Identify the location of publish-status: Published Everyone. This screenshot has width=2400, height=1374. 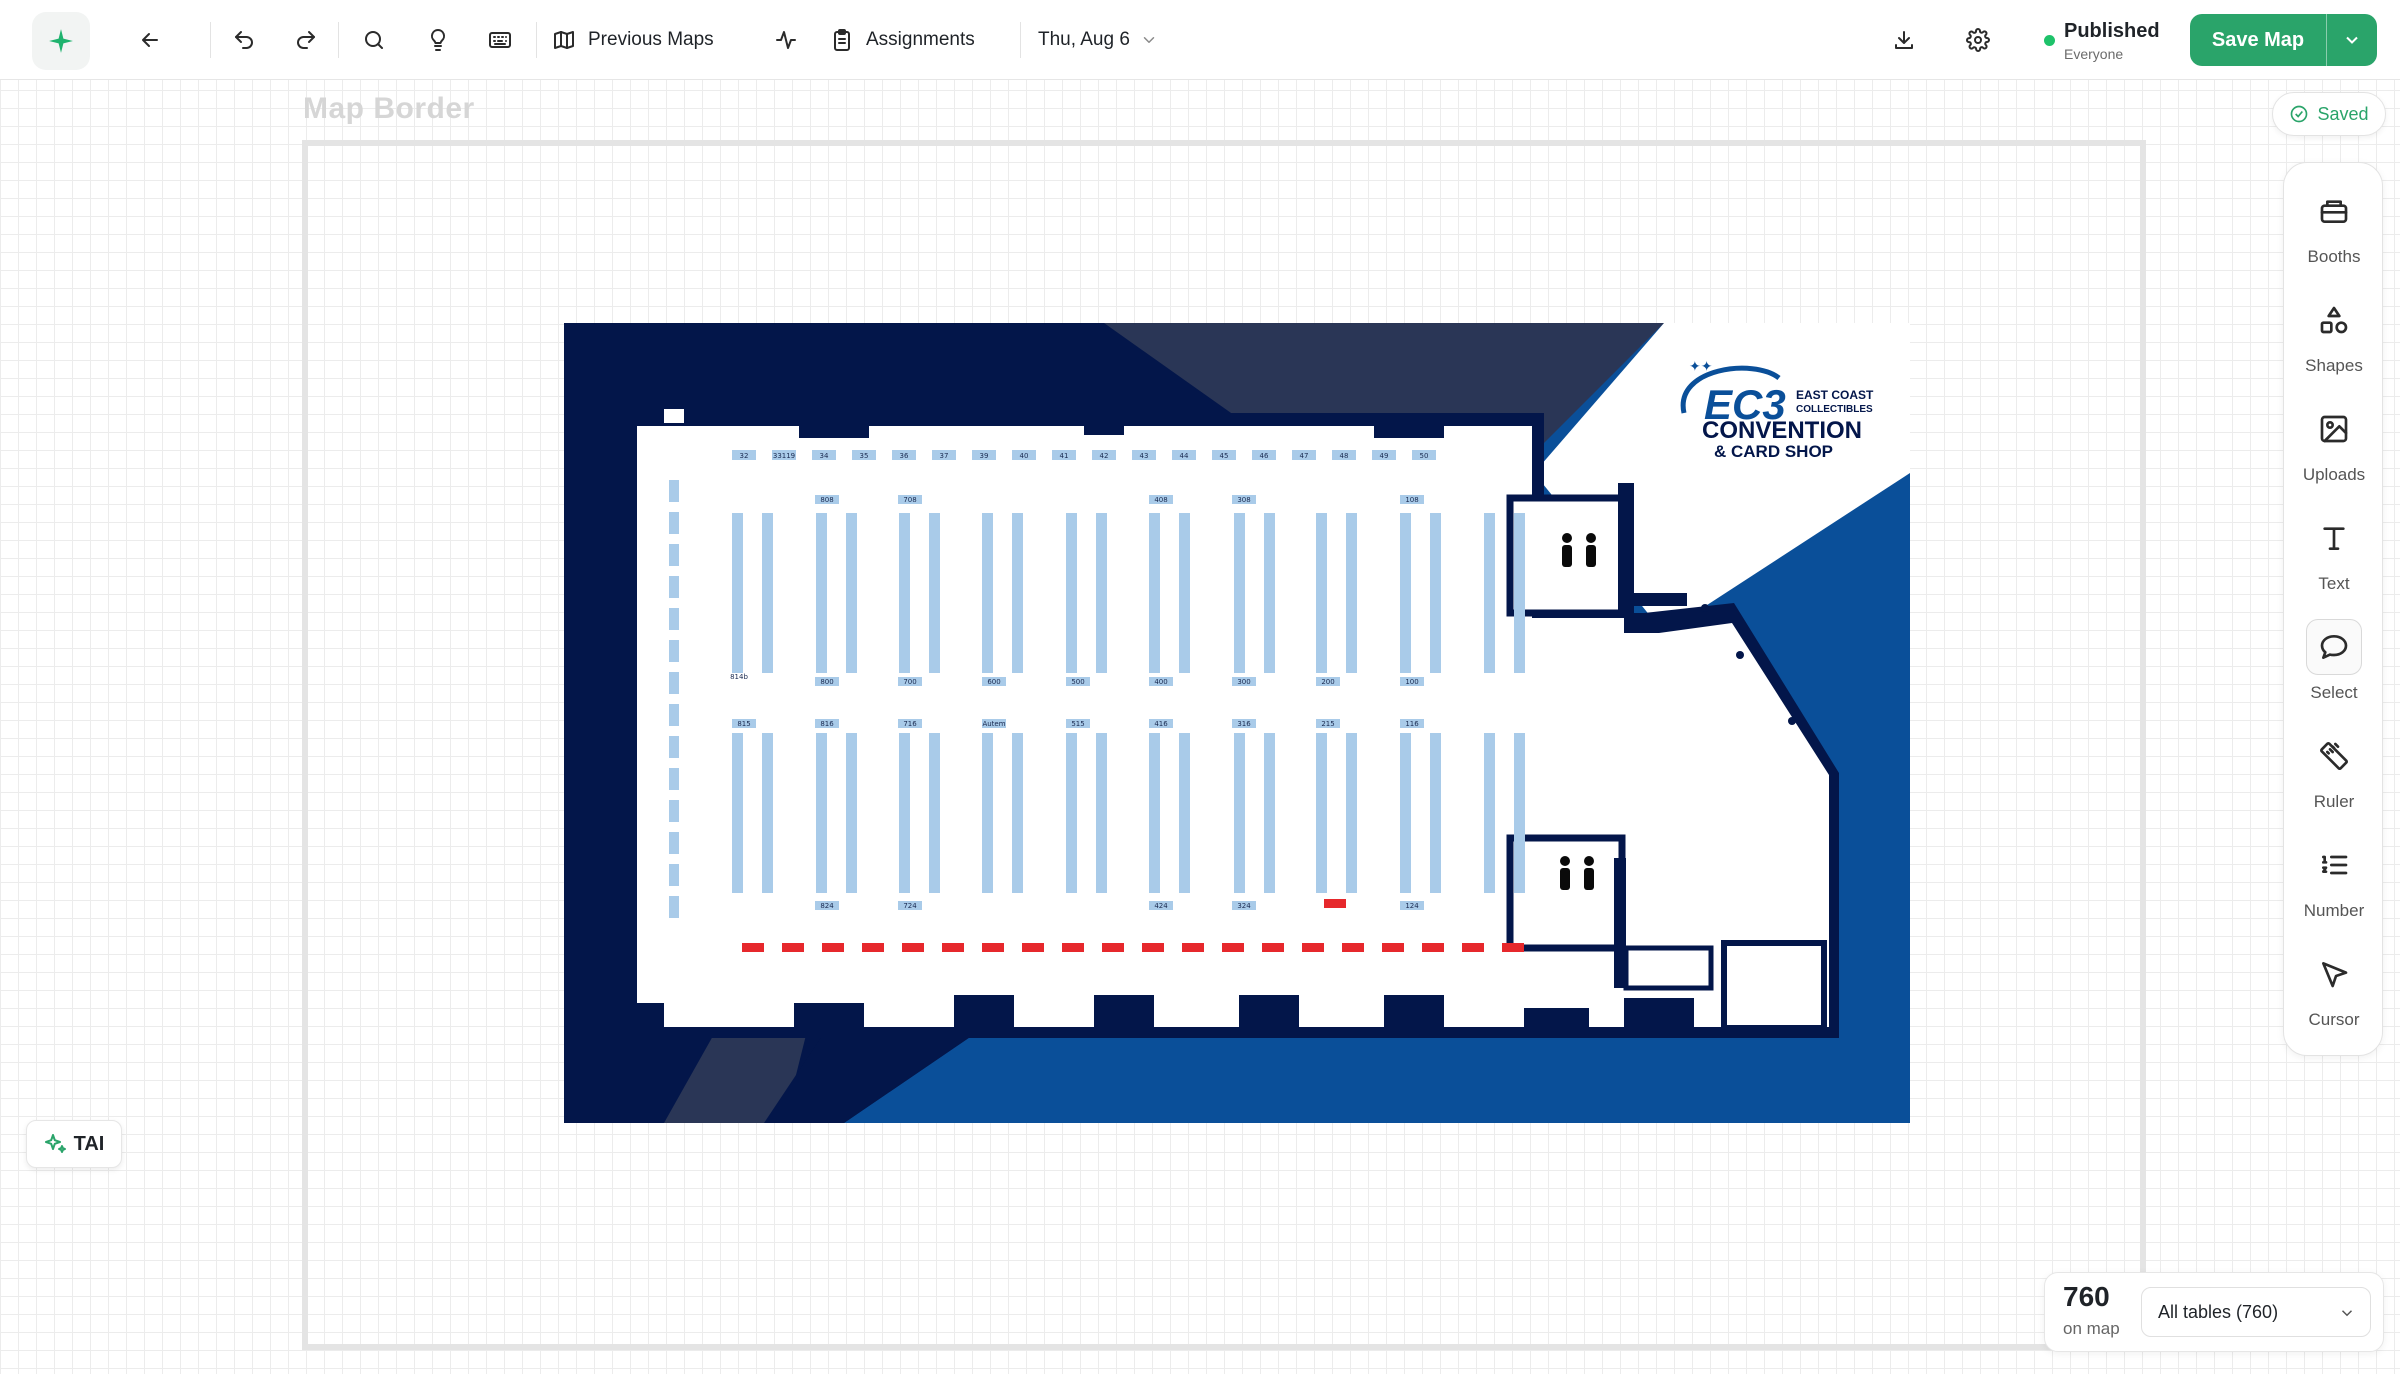
(2105, 41).